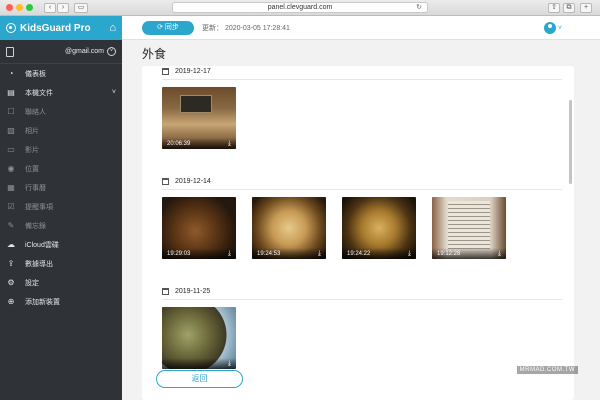  What do you see at coordinates (84, 51) in the screenshot?
I see `account-email: @gmail.com` at bounding box center [84, 51].